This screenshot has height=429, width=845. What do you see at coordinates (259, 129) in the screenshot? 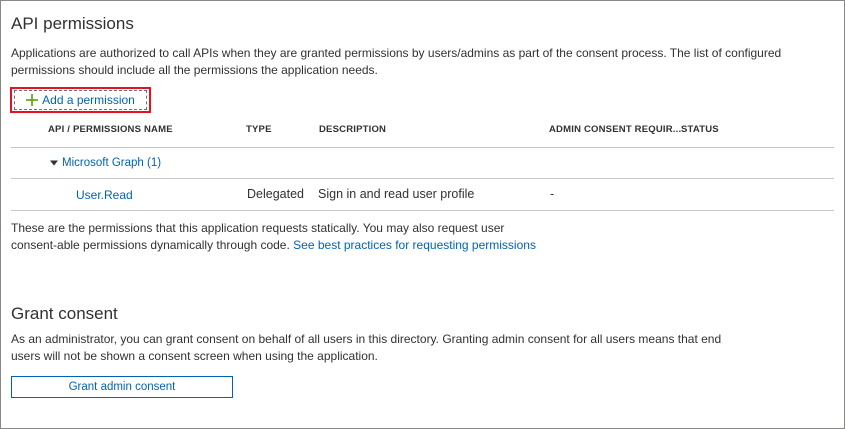
I see `column-header-type: TYPE` at bounding box center [259, 129].